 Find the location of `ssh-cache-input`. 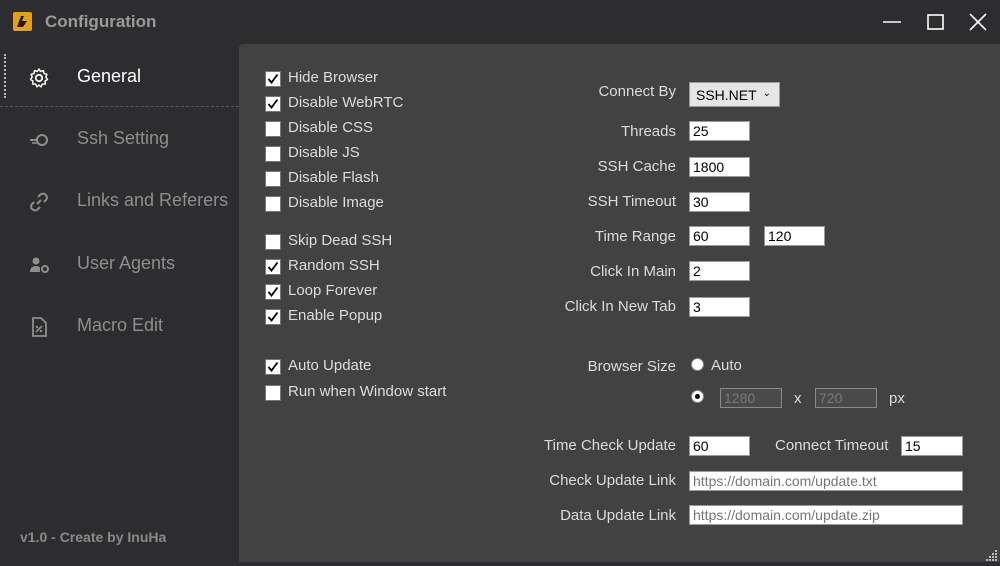

ssh-cache-input is located at coordinates (719, 167).